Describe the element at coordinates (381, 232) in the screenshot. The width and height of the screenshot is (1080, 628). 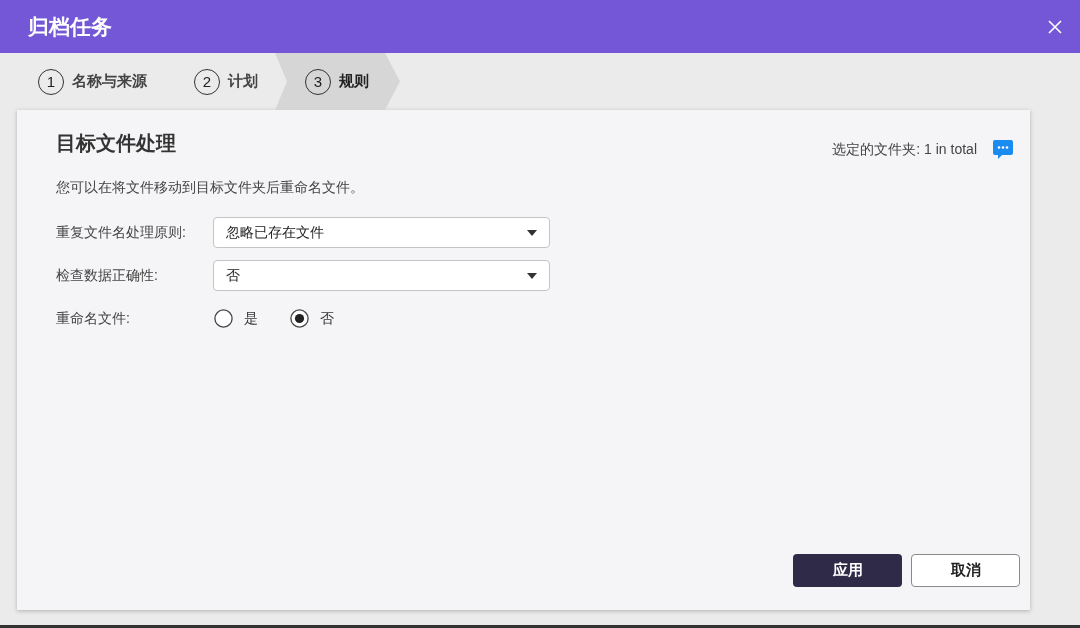
I see `dropdown-field: 忽略已存在文件` at that location.